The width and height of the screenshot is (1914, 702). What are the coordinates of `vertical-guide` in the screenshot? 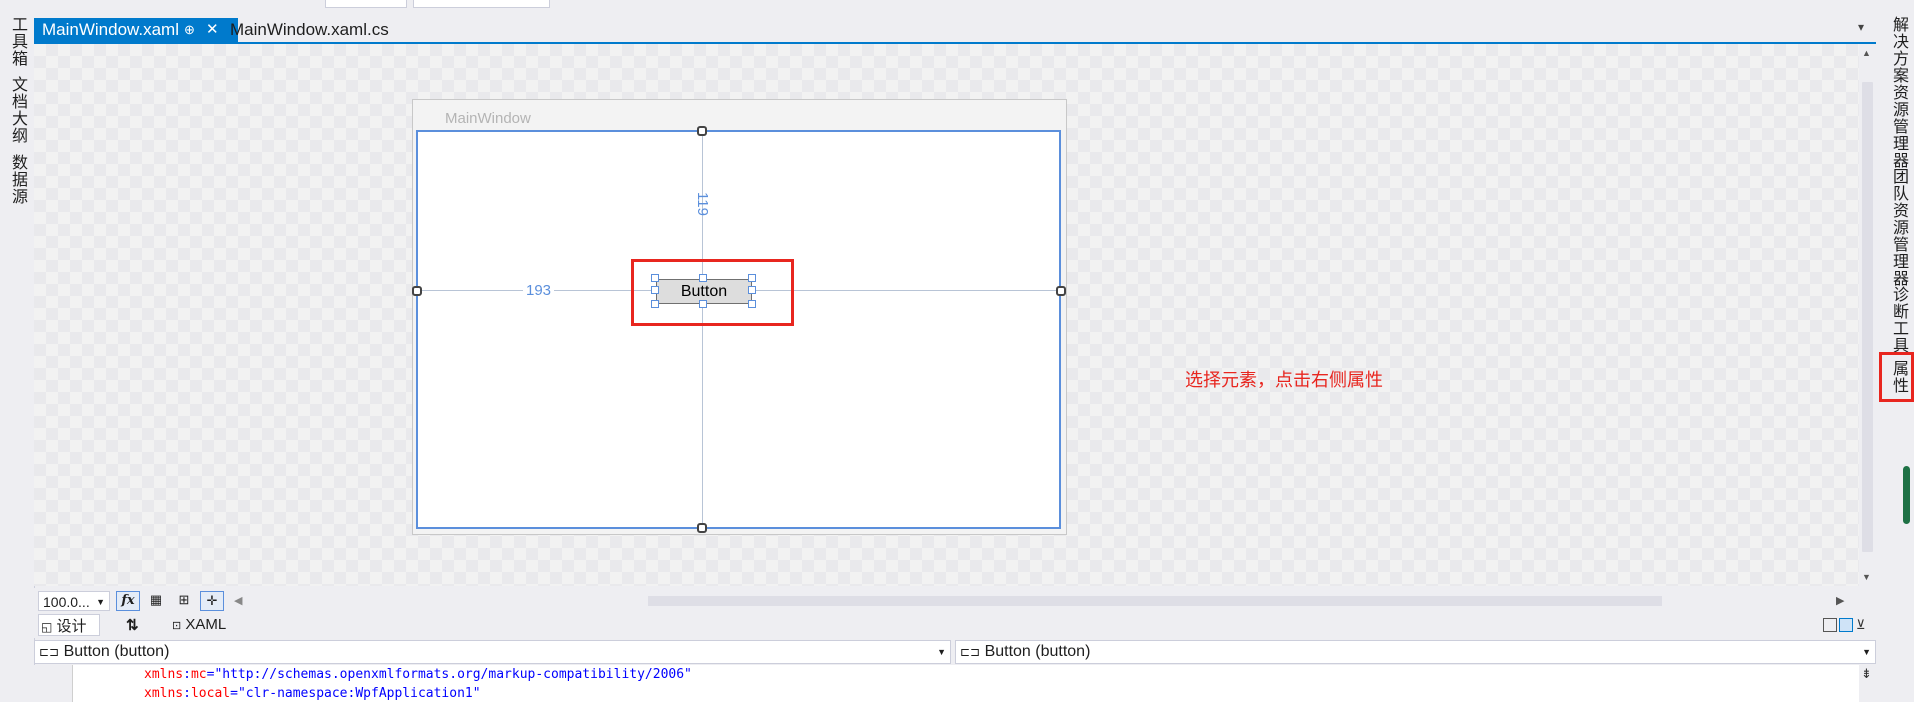 It's located at (702, 330).